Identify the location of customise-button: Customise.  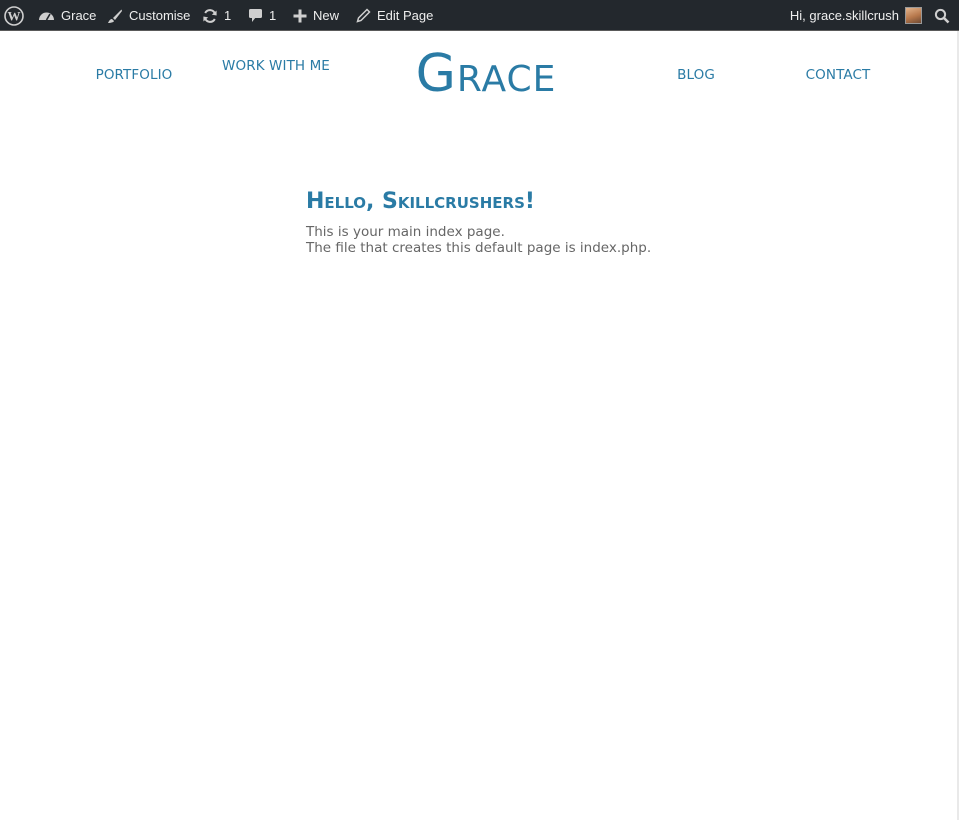
(148, 15).